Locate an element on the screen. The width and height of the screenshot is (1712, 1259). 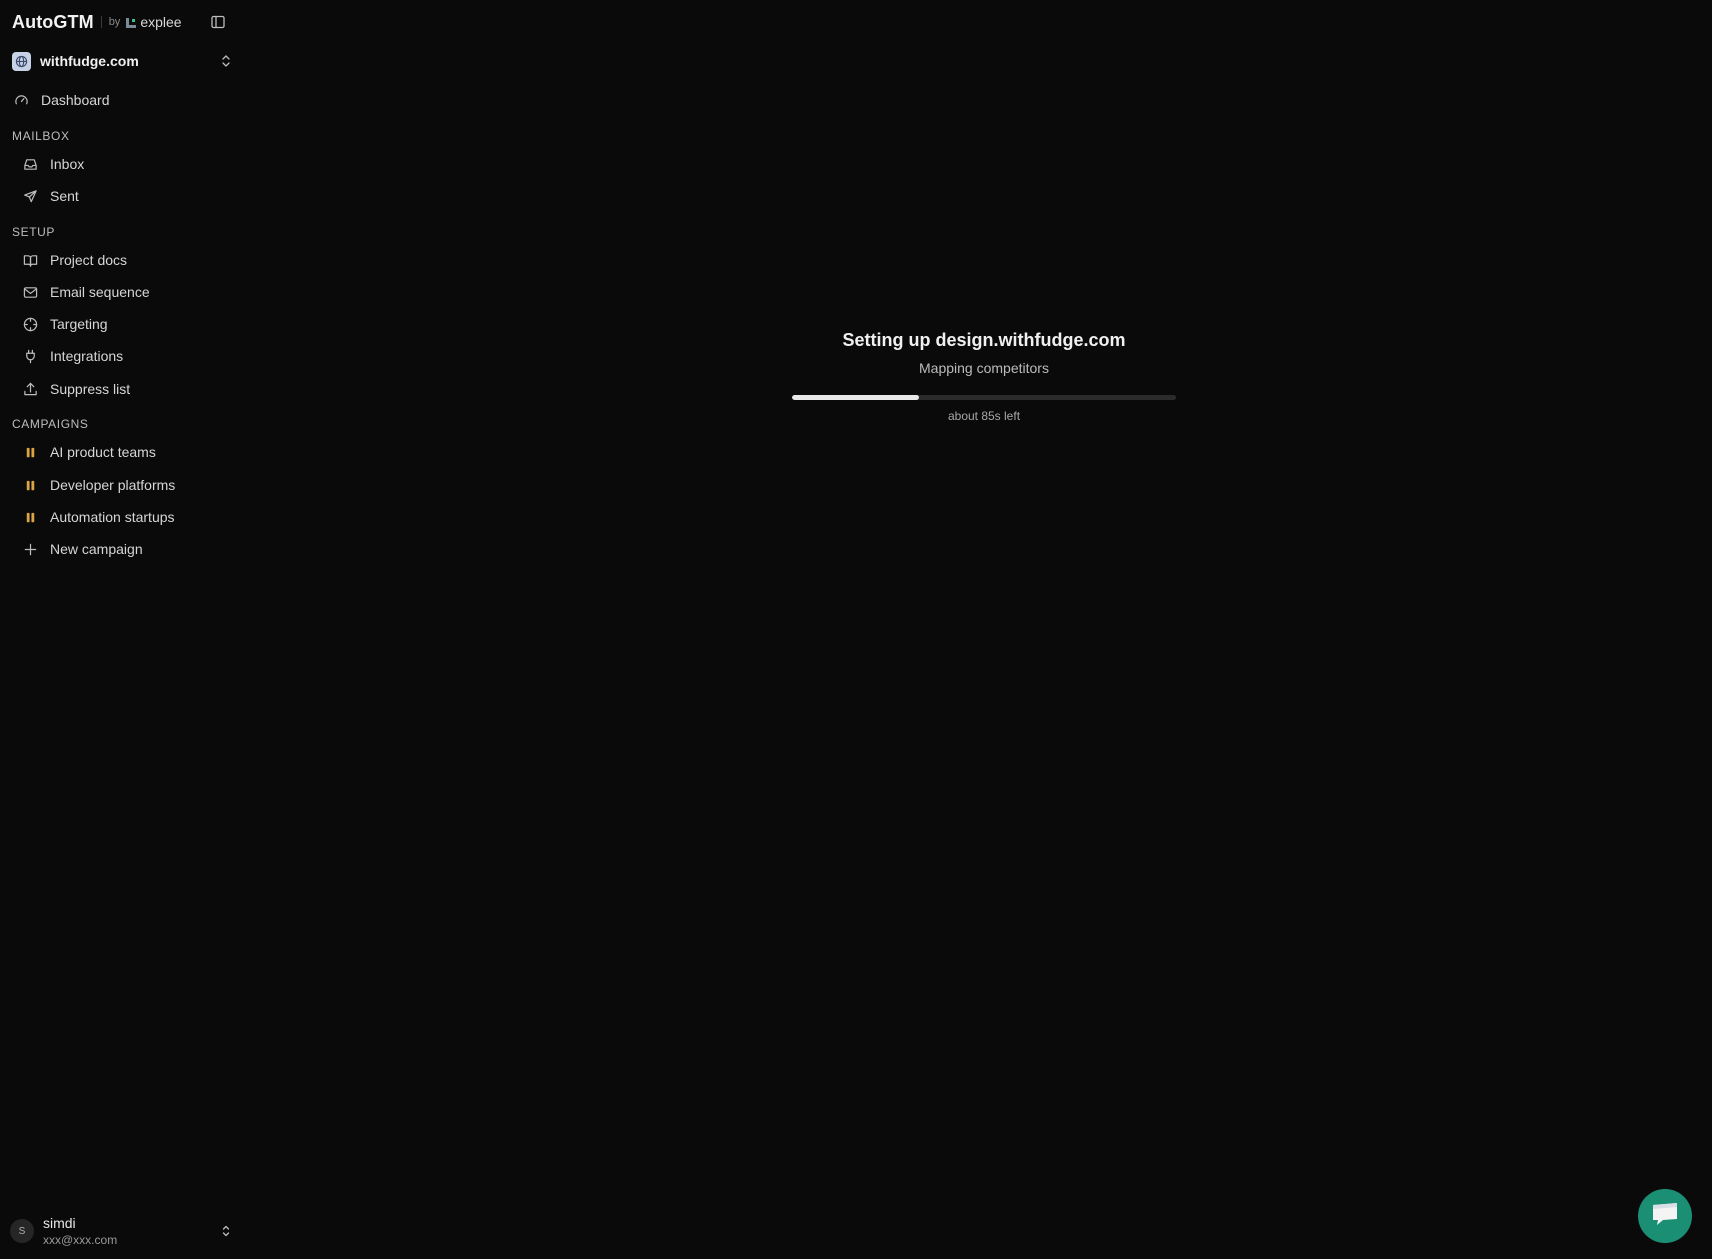
user-email: xxx@xxx.com is located at coordinates (80, 1239).